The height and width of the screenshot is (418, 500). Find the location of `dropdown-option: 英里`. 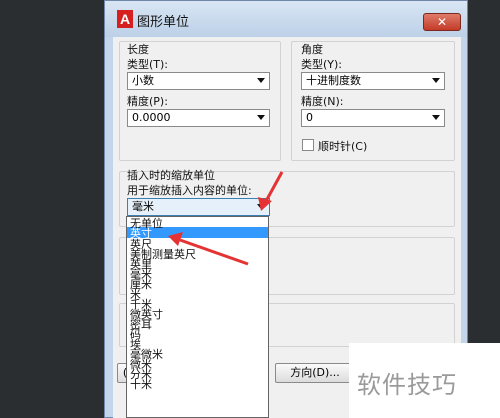

dropdown-option: 英里 is located at coordinates (197, 264).